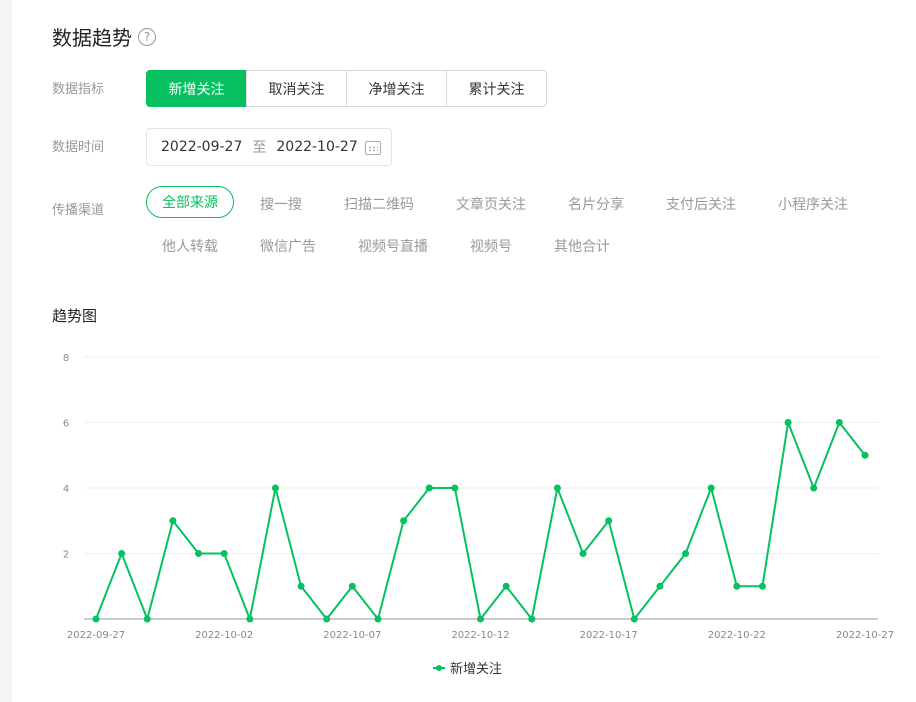 The width and height of the screenshot is (916, 702). I want to click on x-tick-label: 2022-10-22, so click(737, 635).